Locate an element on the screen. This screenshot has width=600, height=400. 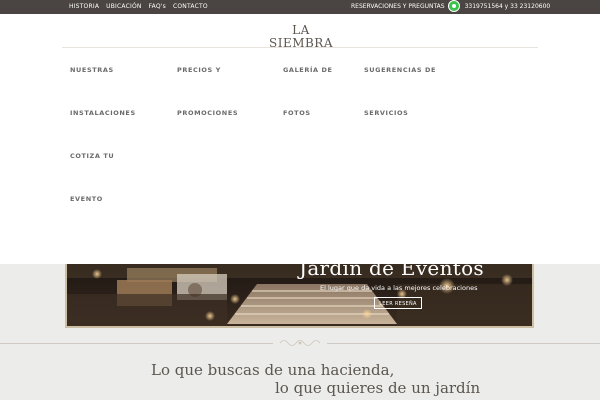
nav-precios-line1: PRECIOS Y is located at coordinates (199, 70).